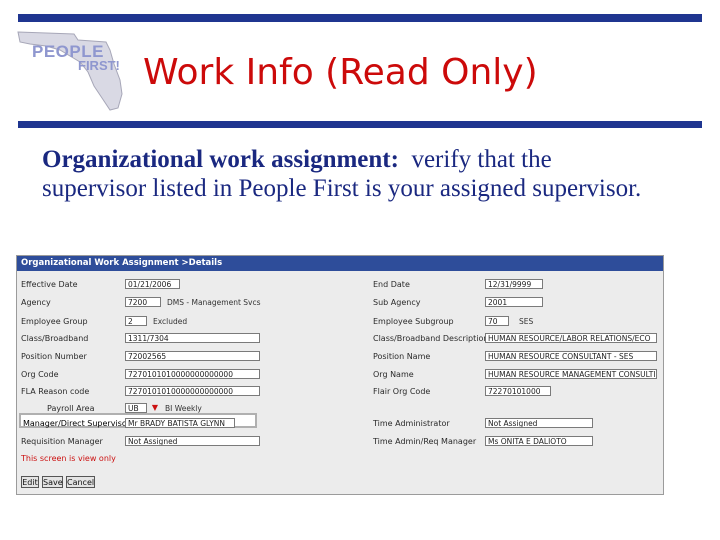 This screenshot has height=540, width=720. I want to click on employee-group-description: Excluded, so click(170, 321).